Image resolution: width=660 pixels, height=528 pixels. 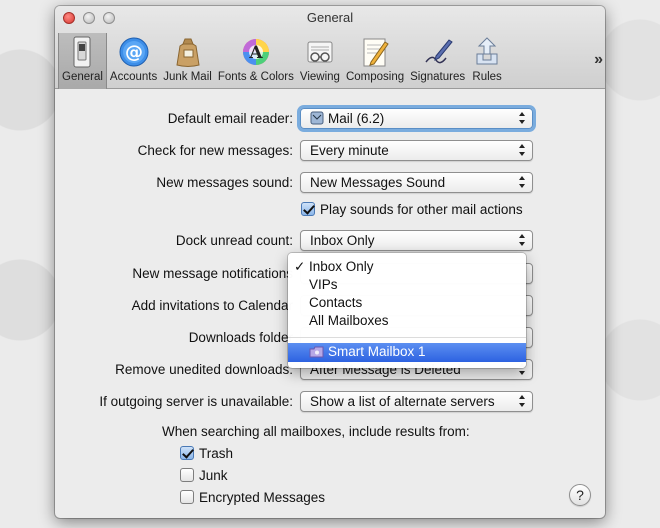 I want to click on at-sign-icon: @, so click(x=134, y=52).